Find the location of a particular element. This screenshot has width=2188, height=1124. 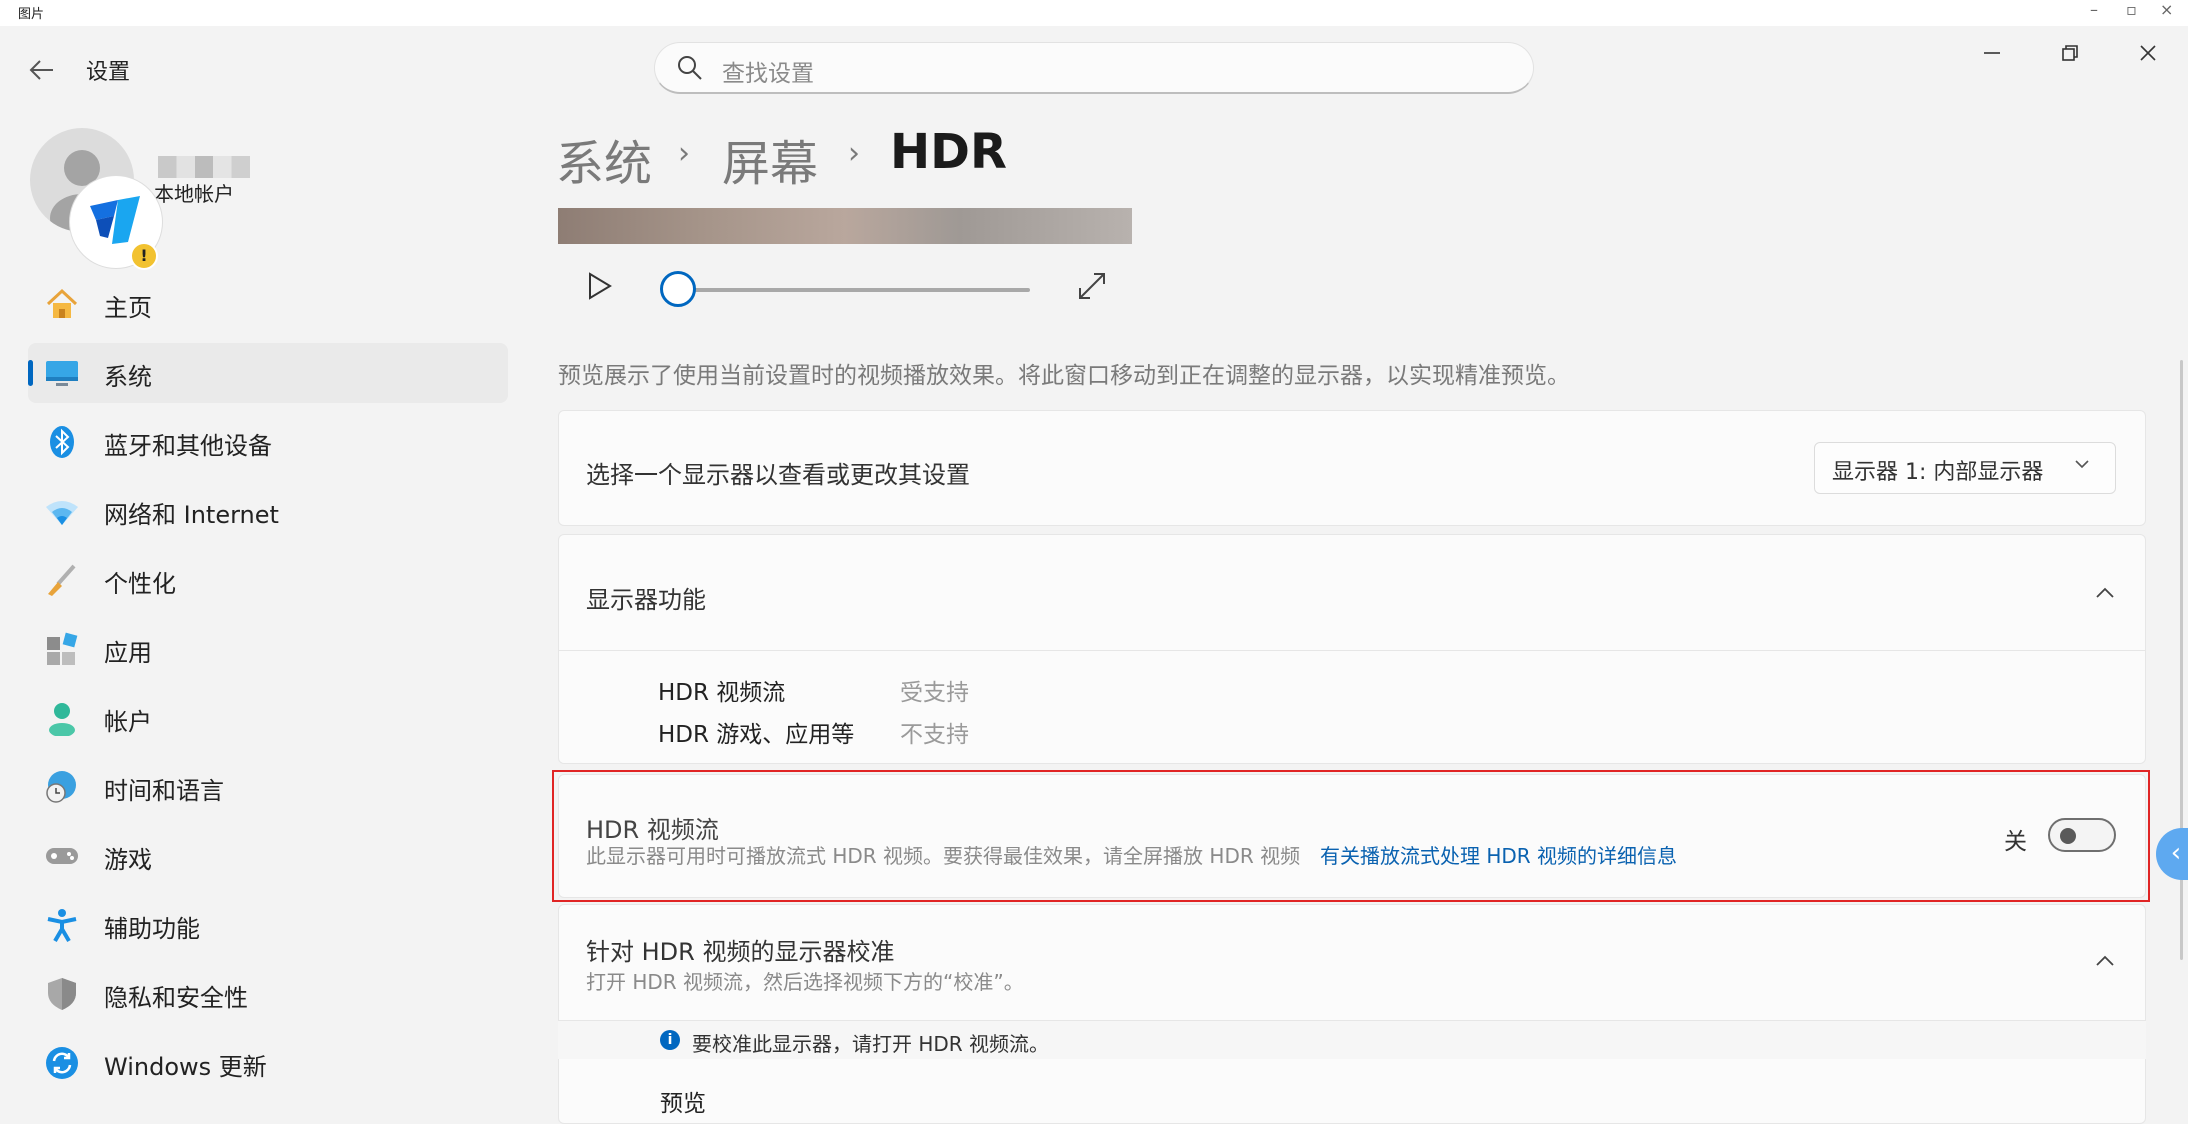

sidebar-item-apps: 应用 is located at coordinates (268, 649).